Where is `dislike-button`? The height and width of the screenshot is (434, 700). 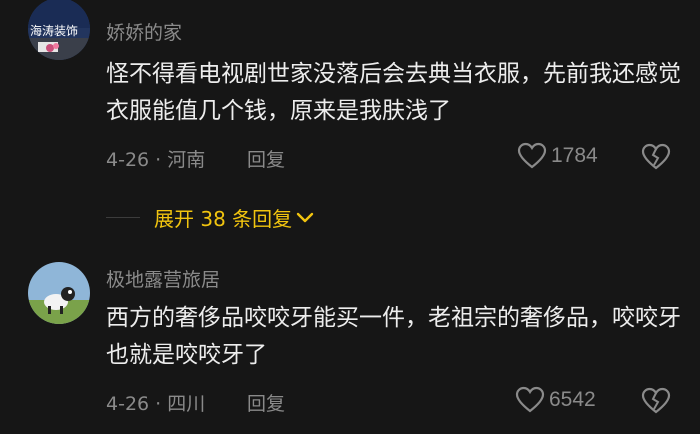 dislike-button is located at coordinates (656, 403).